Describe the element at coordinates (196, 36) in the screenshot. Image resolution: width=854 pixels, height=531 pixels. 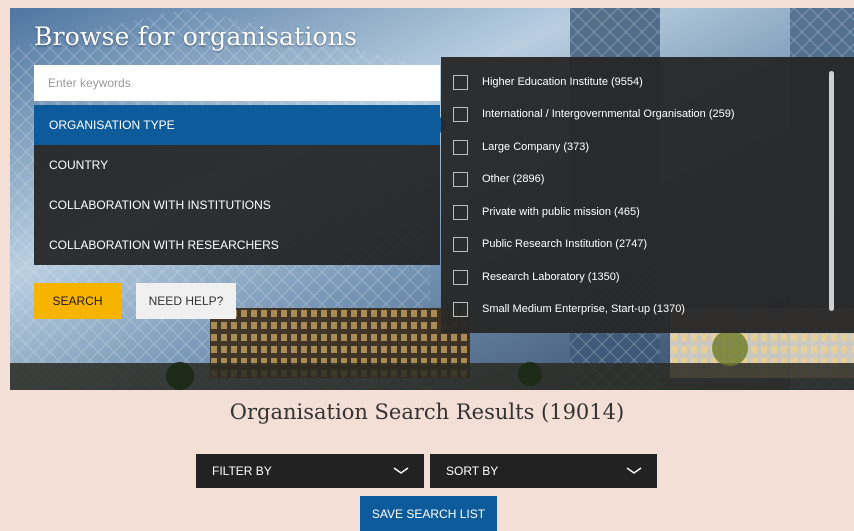
I see `page-title: Browse for organisations` at that location.